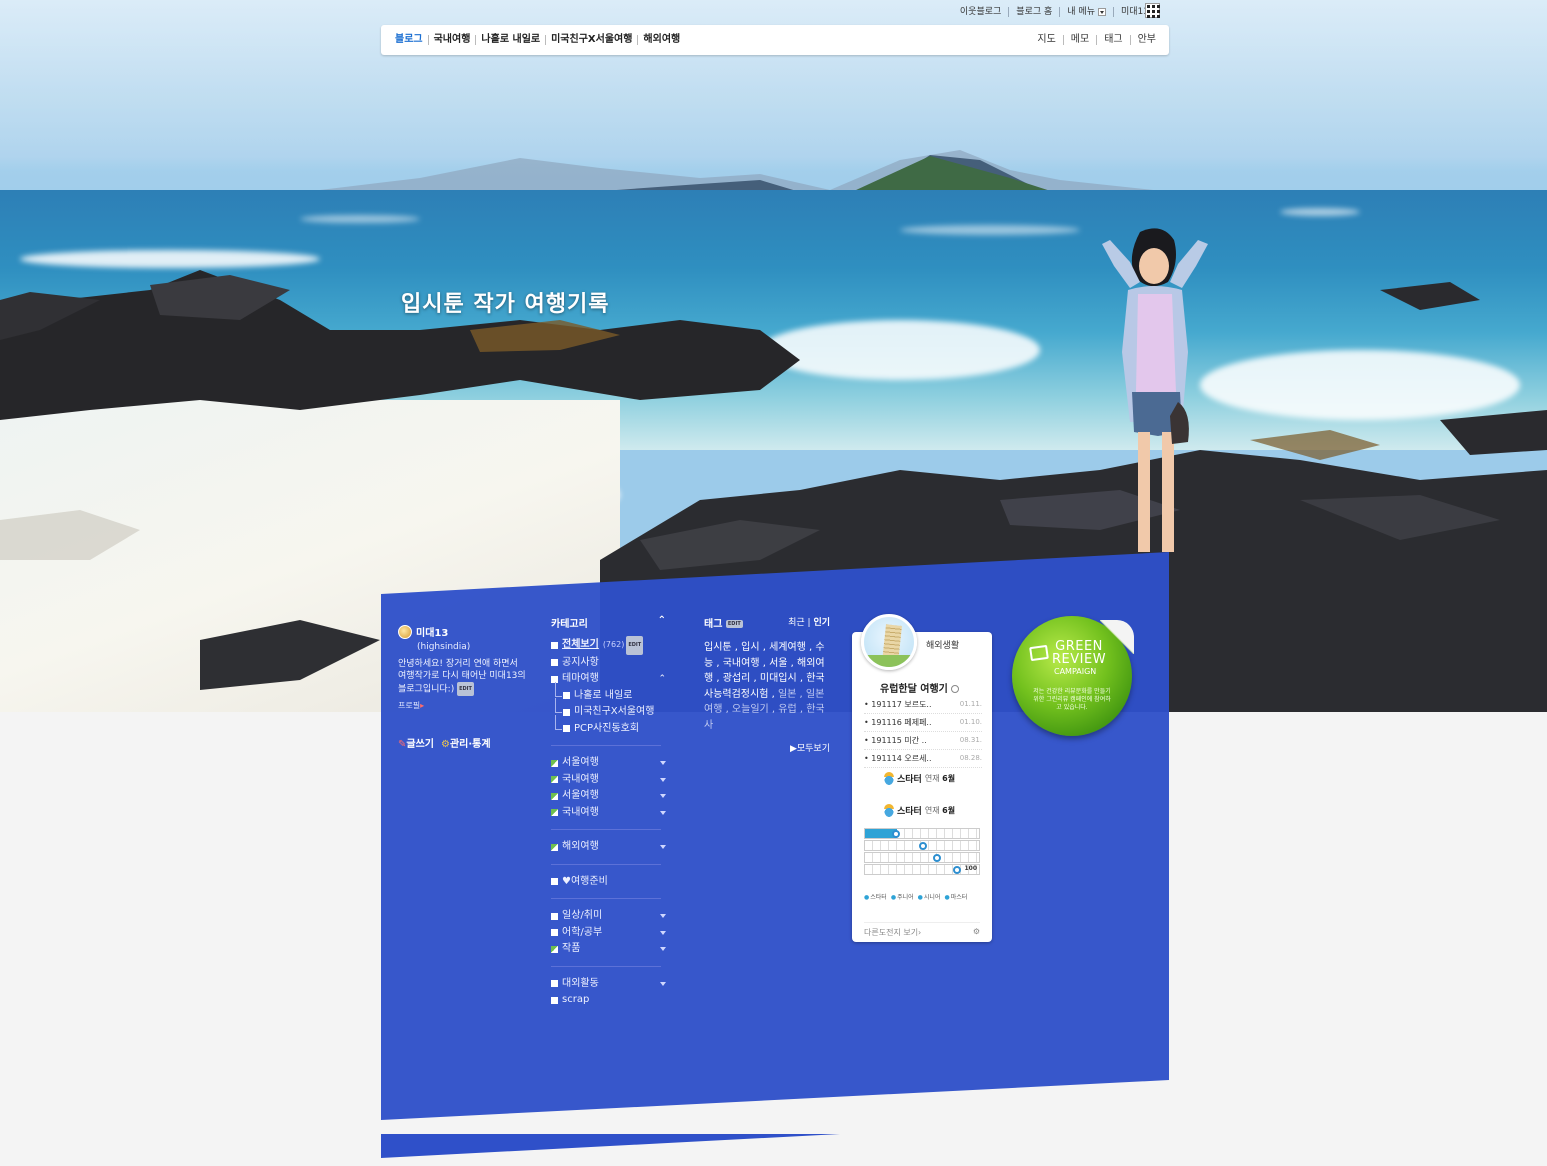 The height and width of the screenshot is (1166, 1547). I want to click on category-item: 작품, so click(608, 949).